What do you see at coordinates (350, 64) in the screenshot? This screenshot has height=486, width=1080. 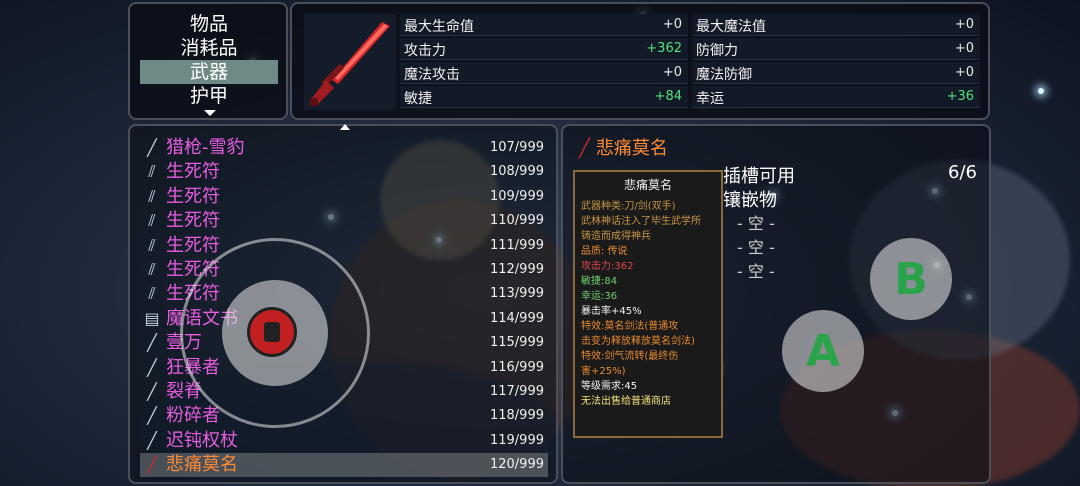 I see `red-sword-icon` at bounding box center [350, 64].